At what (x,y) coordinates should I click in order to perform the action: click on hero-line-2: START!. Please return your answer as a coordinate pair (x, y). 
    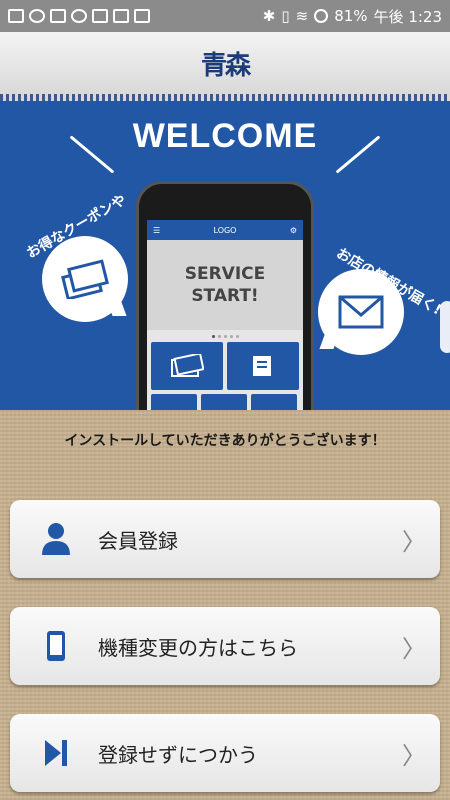
    Looking at the image, I should click on (225, 296).